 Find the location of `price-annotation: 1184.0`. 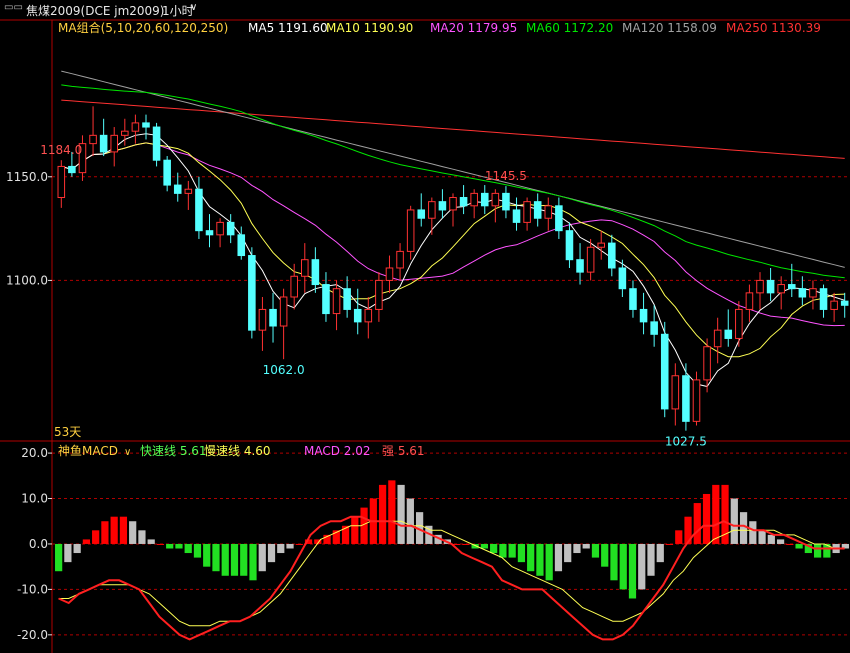

price-annotation: 1184.0 is located at coordinates (61, 150).